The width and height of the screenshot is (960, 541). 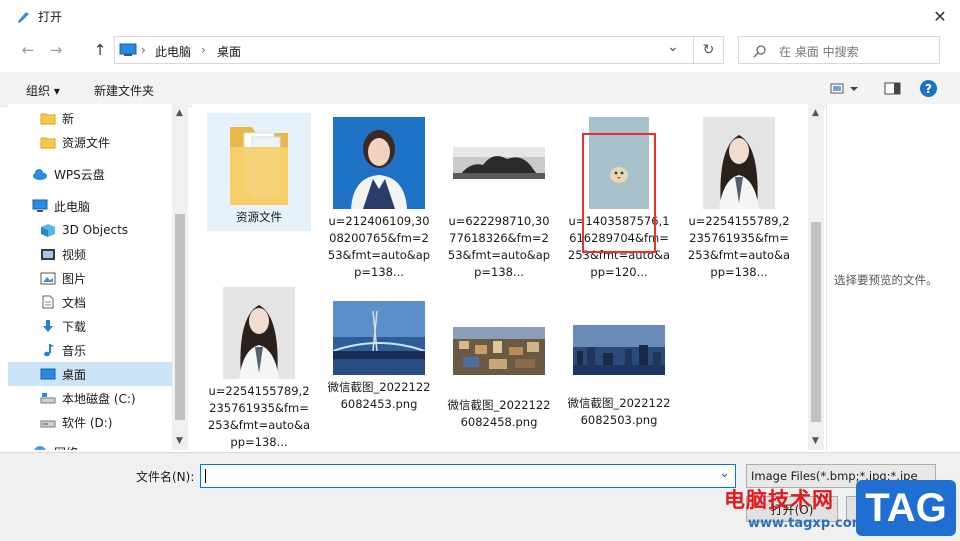 I want to click on sidebar-item-drive-c: 本地磁盘 (C:), so click(x=98, y=398).